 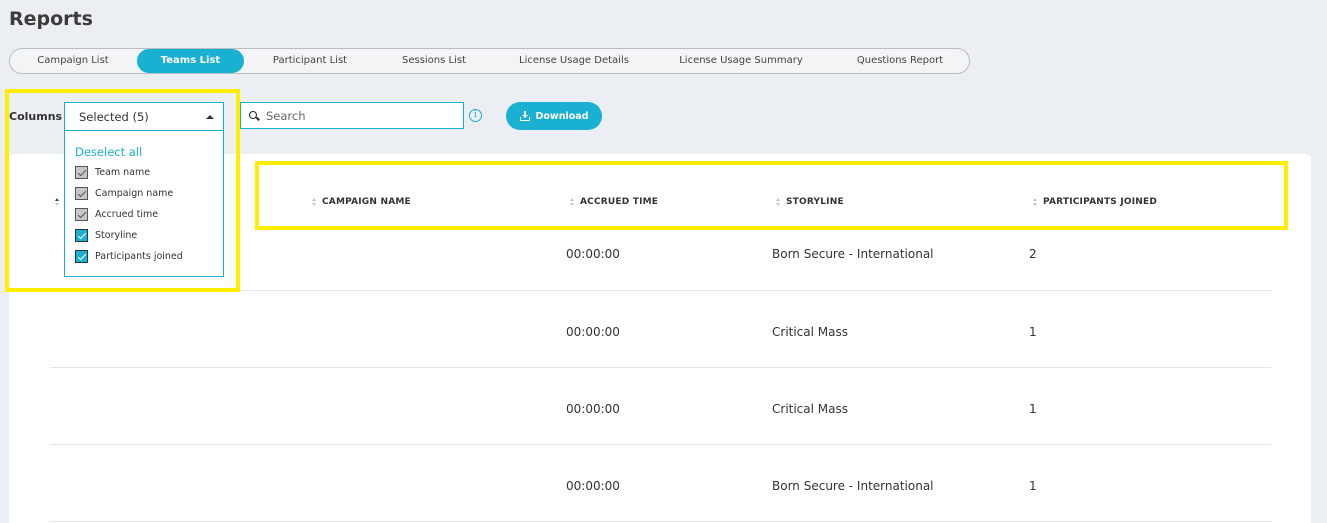 What do you see at coordinates (771, 195) in the screenshot?
I see `highlight-box-headers` at bounding box center [771, 195].